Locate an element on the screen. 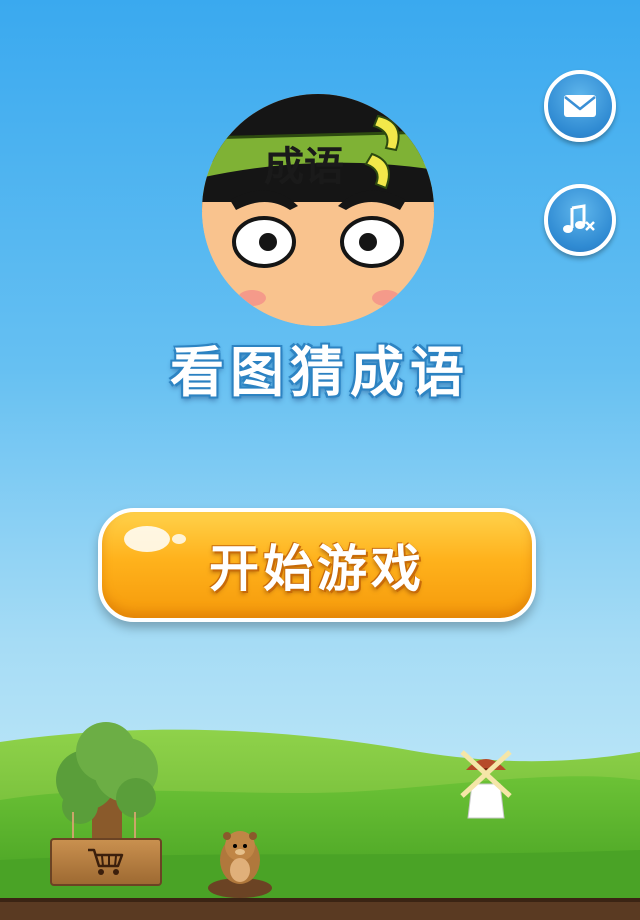 This screenshot has height=920, width=640. shopping-cart-icon is located at coordinates (106, 861).